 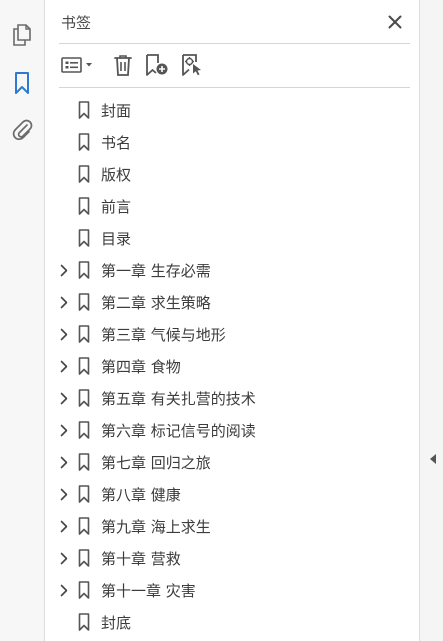 What do you see at coordinates (232, 558) in the screenshot?
I see `bookmark-item: 第十章 营救` at bounding box center [232, 558].